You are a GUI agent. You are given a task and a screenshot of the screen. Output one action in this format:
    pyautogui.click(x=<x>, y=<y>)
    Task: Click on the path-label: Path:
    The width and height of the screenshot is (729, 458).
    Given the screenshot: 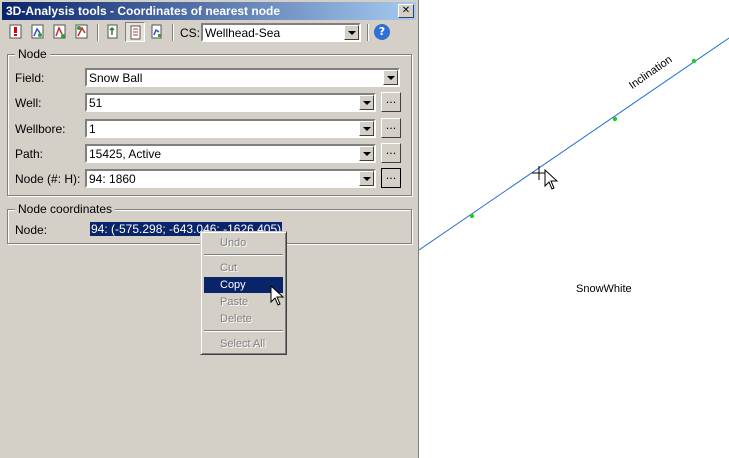 What is the action you would take?
    pyautogui.click(x=29, y=154)
    